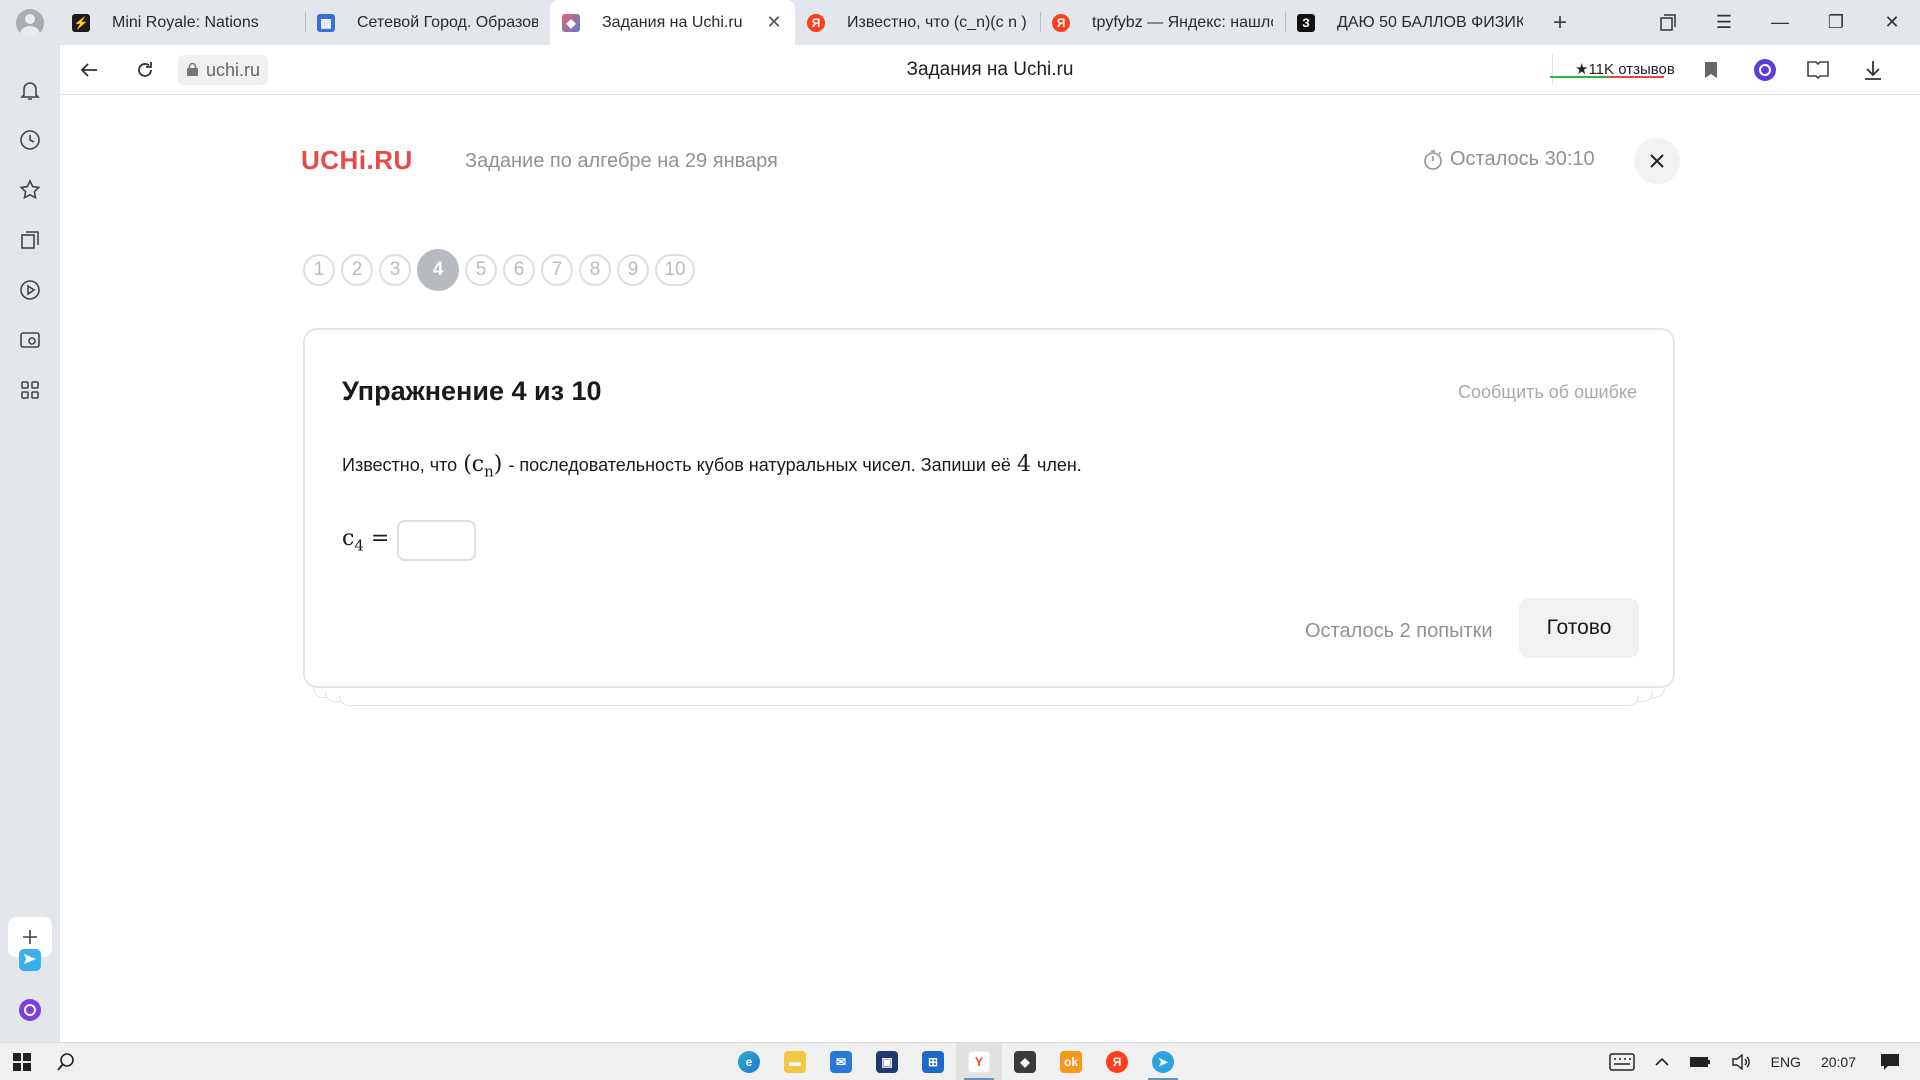  I want to click on answer-label: c4 =, so click(365, 540).